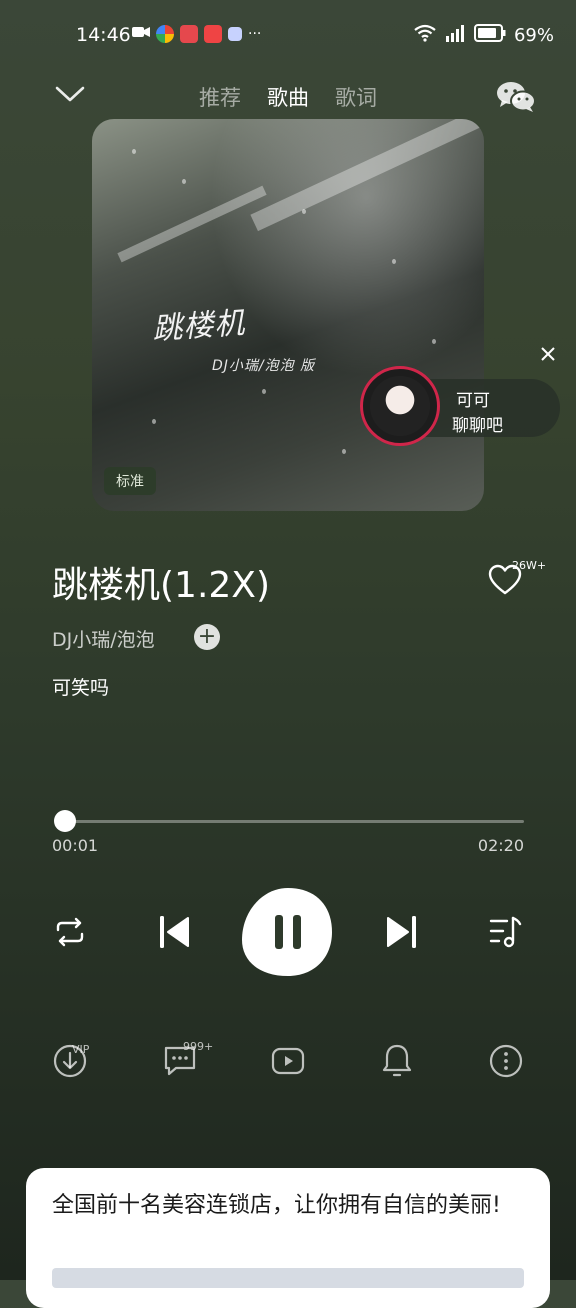 This screenshot has height=1308, width=576. Describe the element at coordinates (477, 426) in the screenshot. I see `live-subtitle: 聊聊吧` at that location.